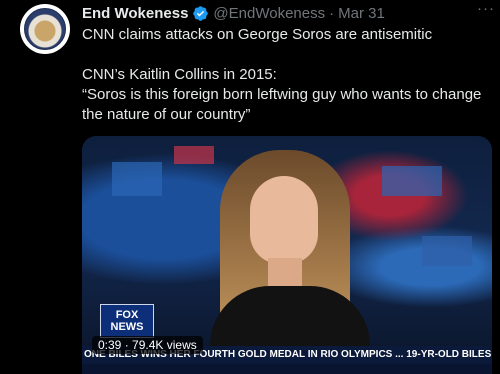  I want to click on logo-line-2: NEWS, so click(127, 327).